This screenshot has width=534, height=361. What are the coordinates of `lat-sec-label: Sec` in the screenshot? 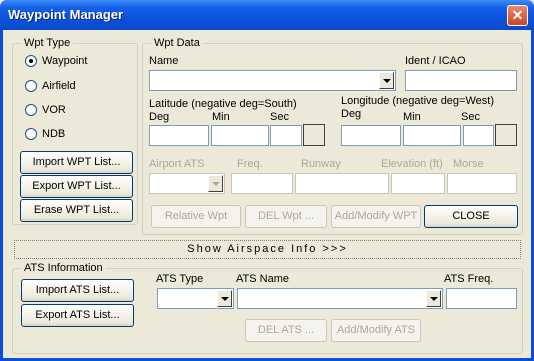 It's located at (279, 117).